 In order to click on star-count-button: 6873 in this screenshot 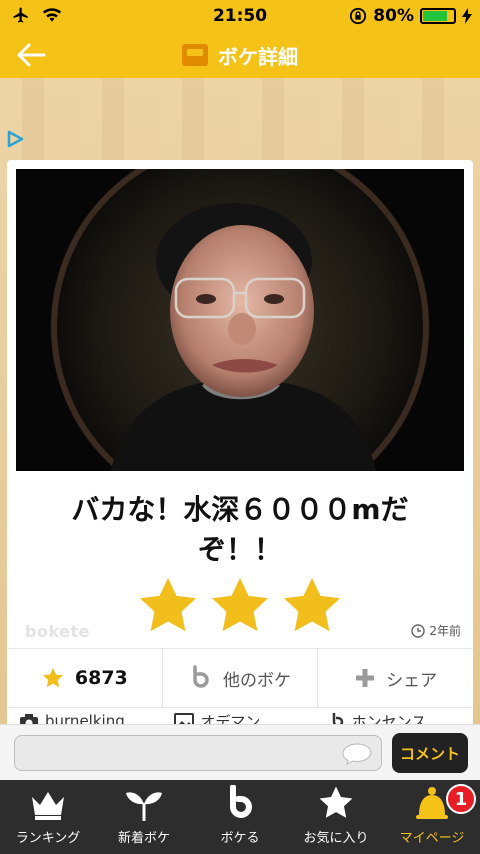, I will do `click(84, 678)`.